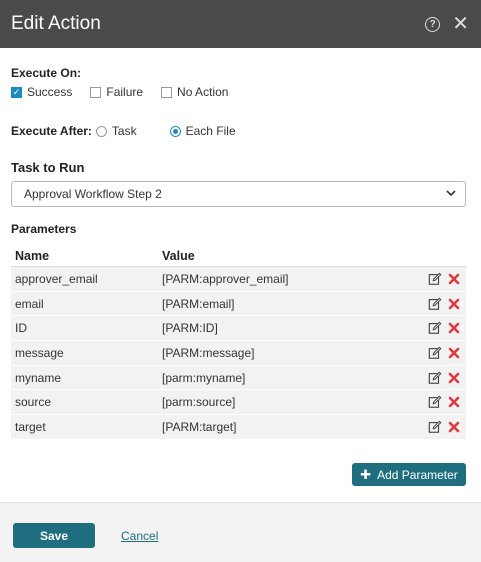 Image resolution: width=481 pixels, height=562 pixels. I want to click on table-header: Name Value, so click(238, 256).